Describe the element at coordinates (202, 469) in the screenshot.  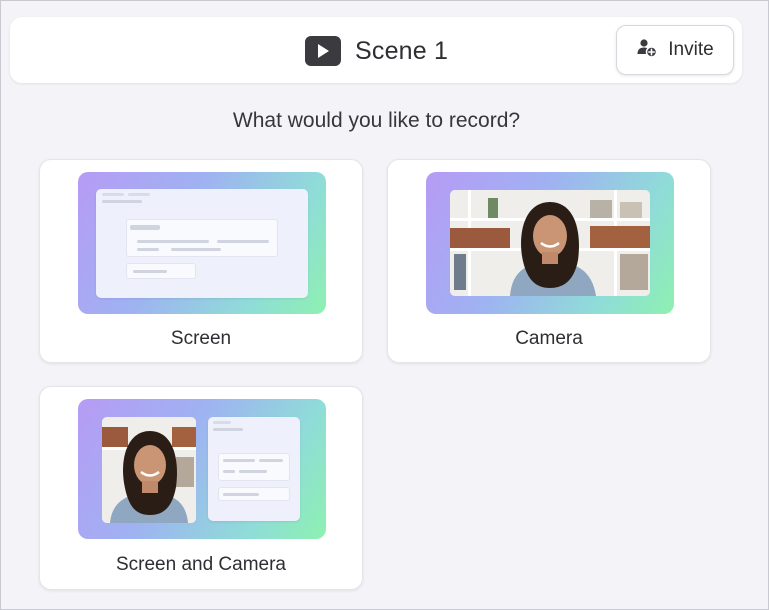
I see `screen-and-camera-thumbnail` at that location.